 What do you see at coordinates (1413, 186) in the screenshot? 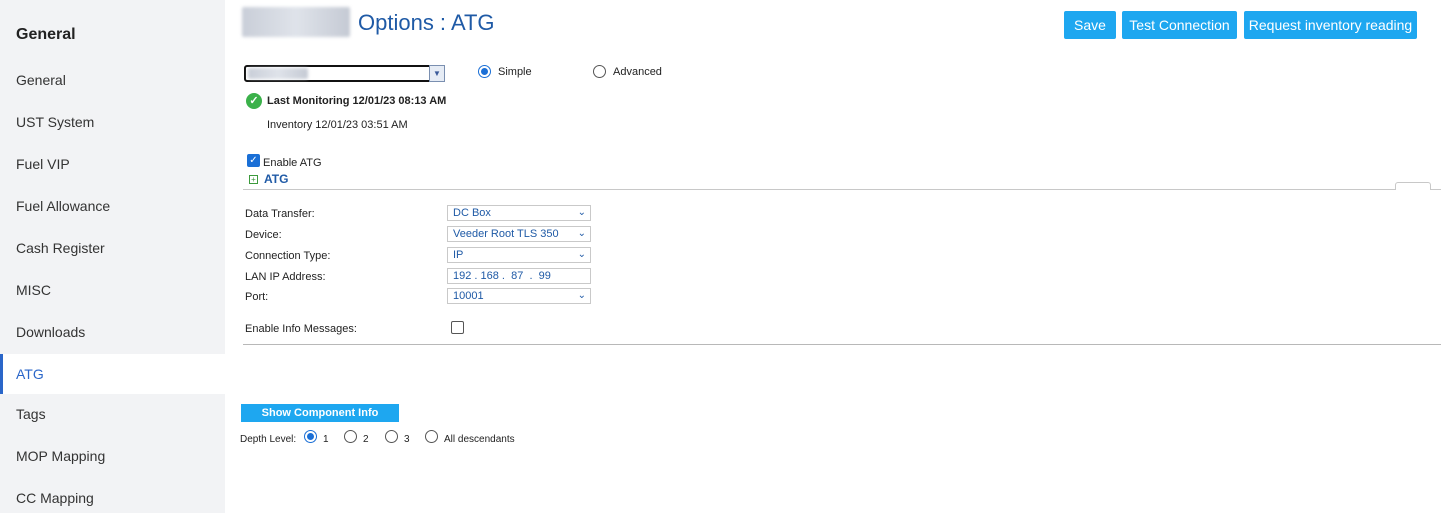
I see `section-tab` at bounding box center [1413, 186].